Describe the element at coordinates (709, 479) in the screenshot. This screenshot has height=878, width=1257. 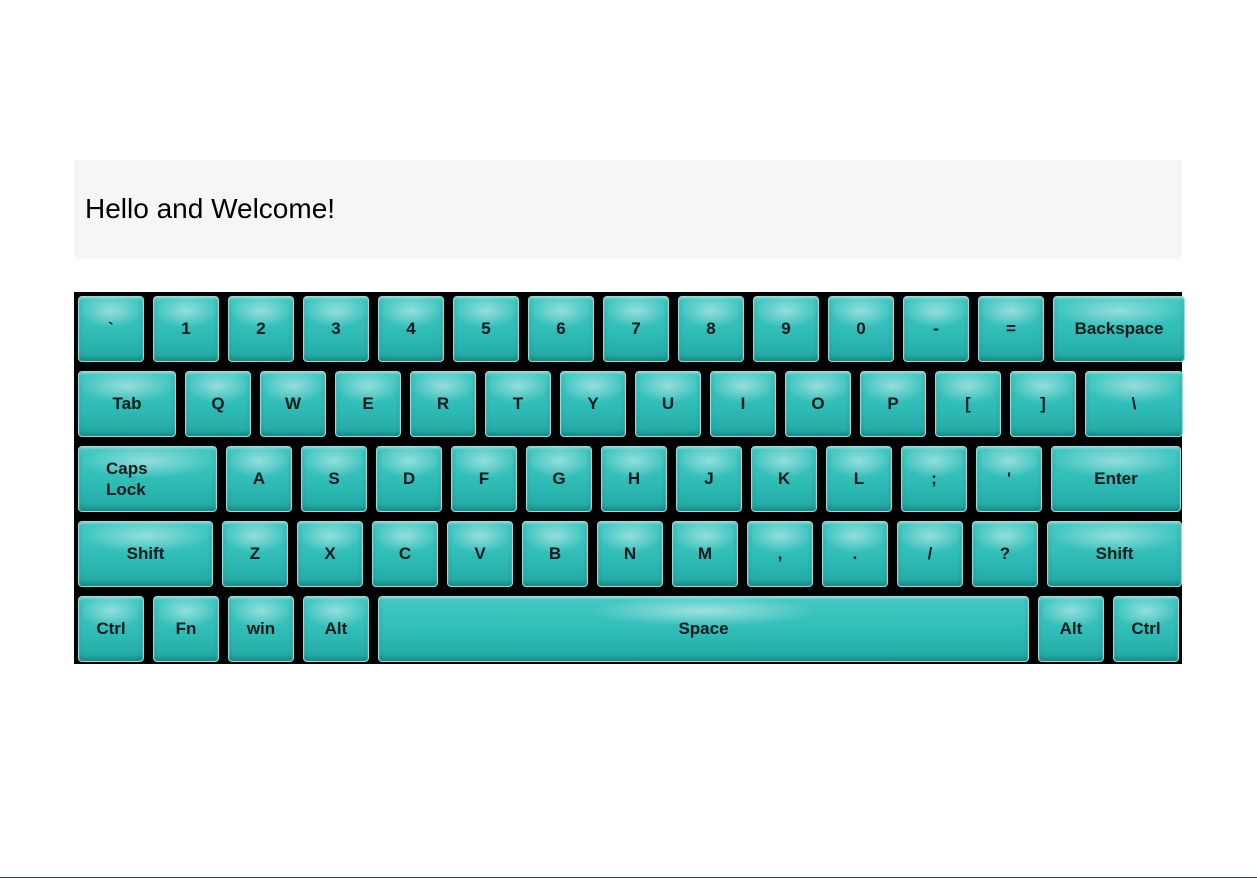
I see `key-j: J` at that location.